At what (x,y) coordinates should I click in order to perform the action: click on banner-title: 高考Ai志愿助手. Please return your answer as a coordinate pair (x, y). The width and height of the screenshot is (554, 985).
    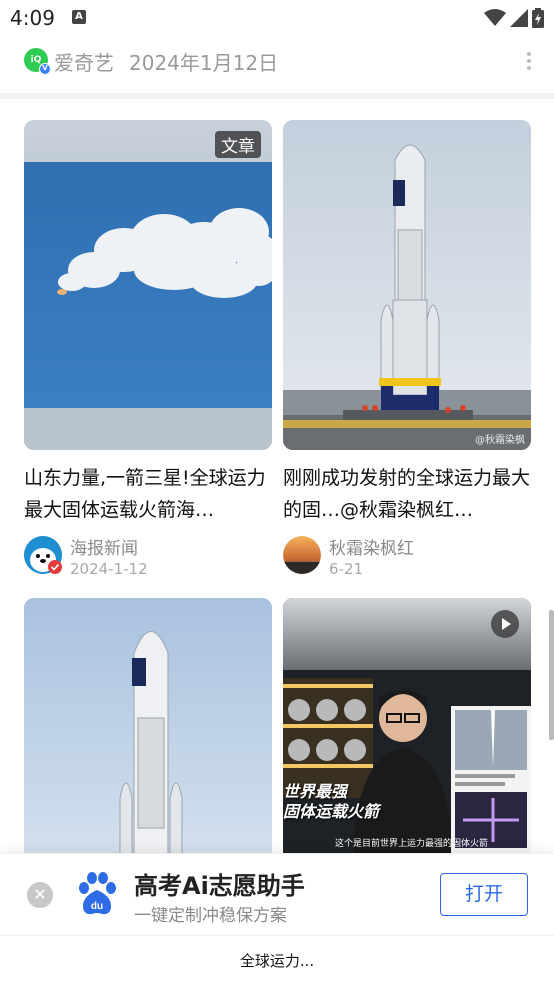
    Looking at the image, I should click on (219, 886).